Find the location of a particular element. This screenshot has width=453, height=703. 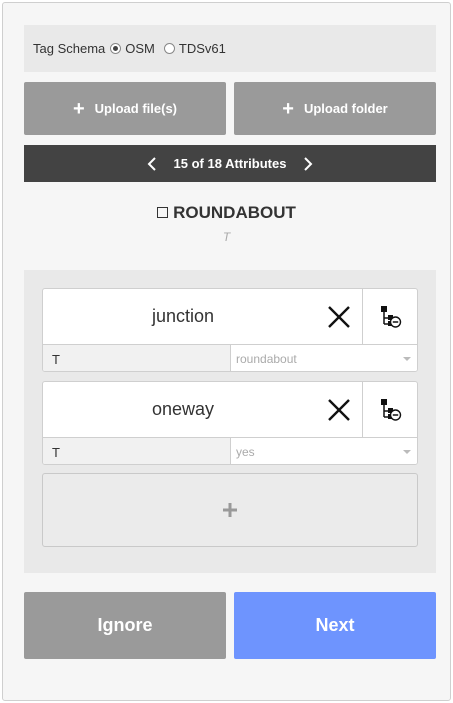

upload-files-label: Upload file(s) is located at coordinates (136, 108).